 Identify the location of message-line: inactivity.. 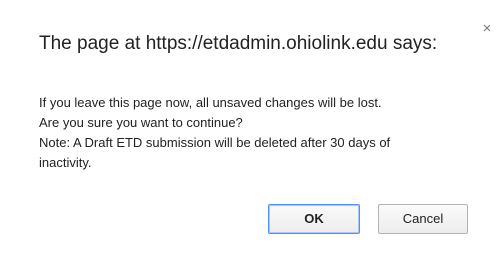
(65, 162).